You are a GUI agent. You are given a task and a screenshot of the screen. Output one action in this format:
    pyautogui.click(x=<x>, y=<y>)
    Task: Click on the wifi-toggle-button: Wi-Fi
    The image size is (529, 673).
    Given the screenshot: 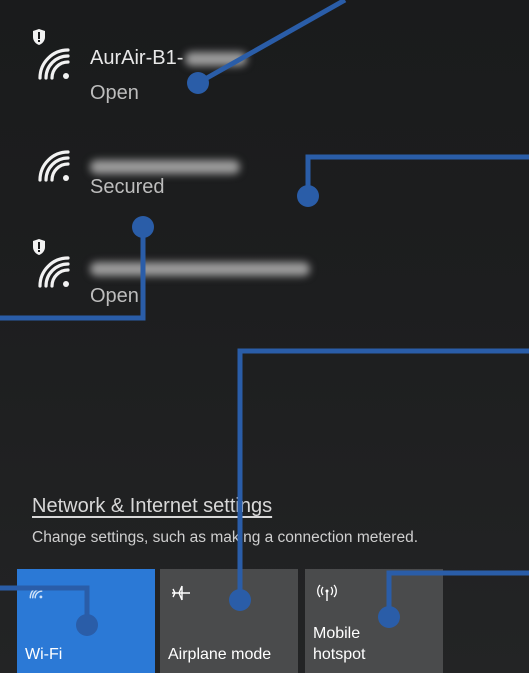 What is the action you would take?
    pyautogui.click(x=86, y=621)
    